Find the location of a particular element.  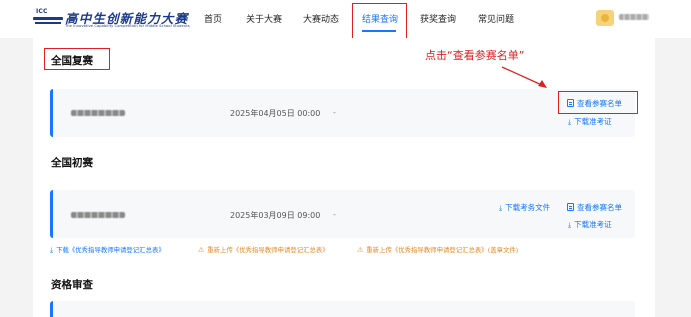

nav-item-news: 大赛动态 is located at coordinates (321, 18).